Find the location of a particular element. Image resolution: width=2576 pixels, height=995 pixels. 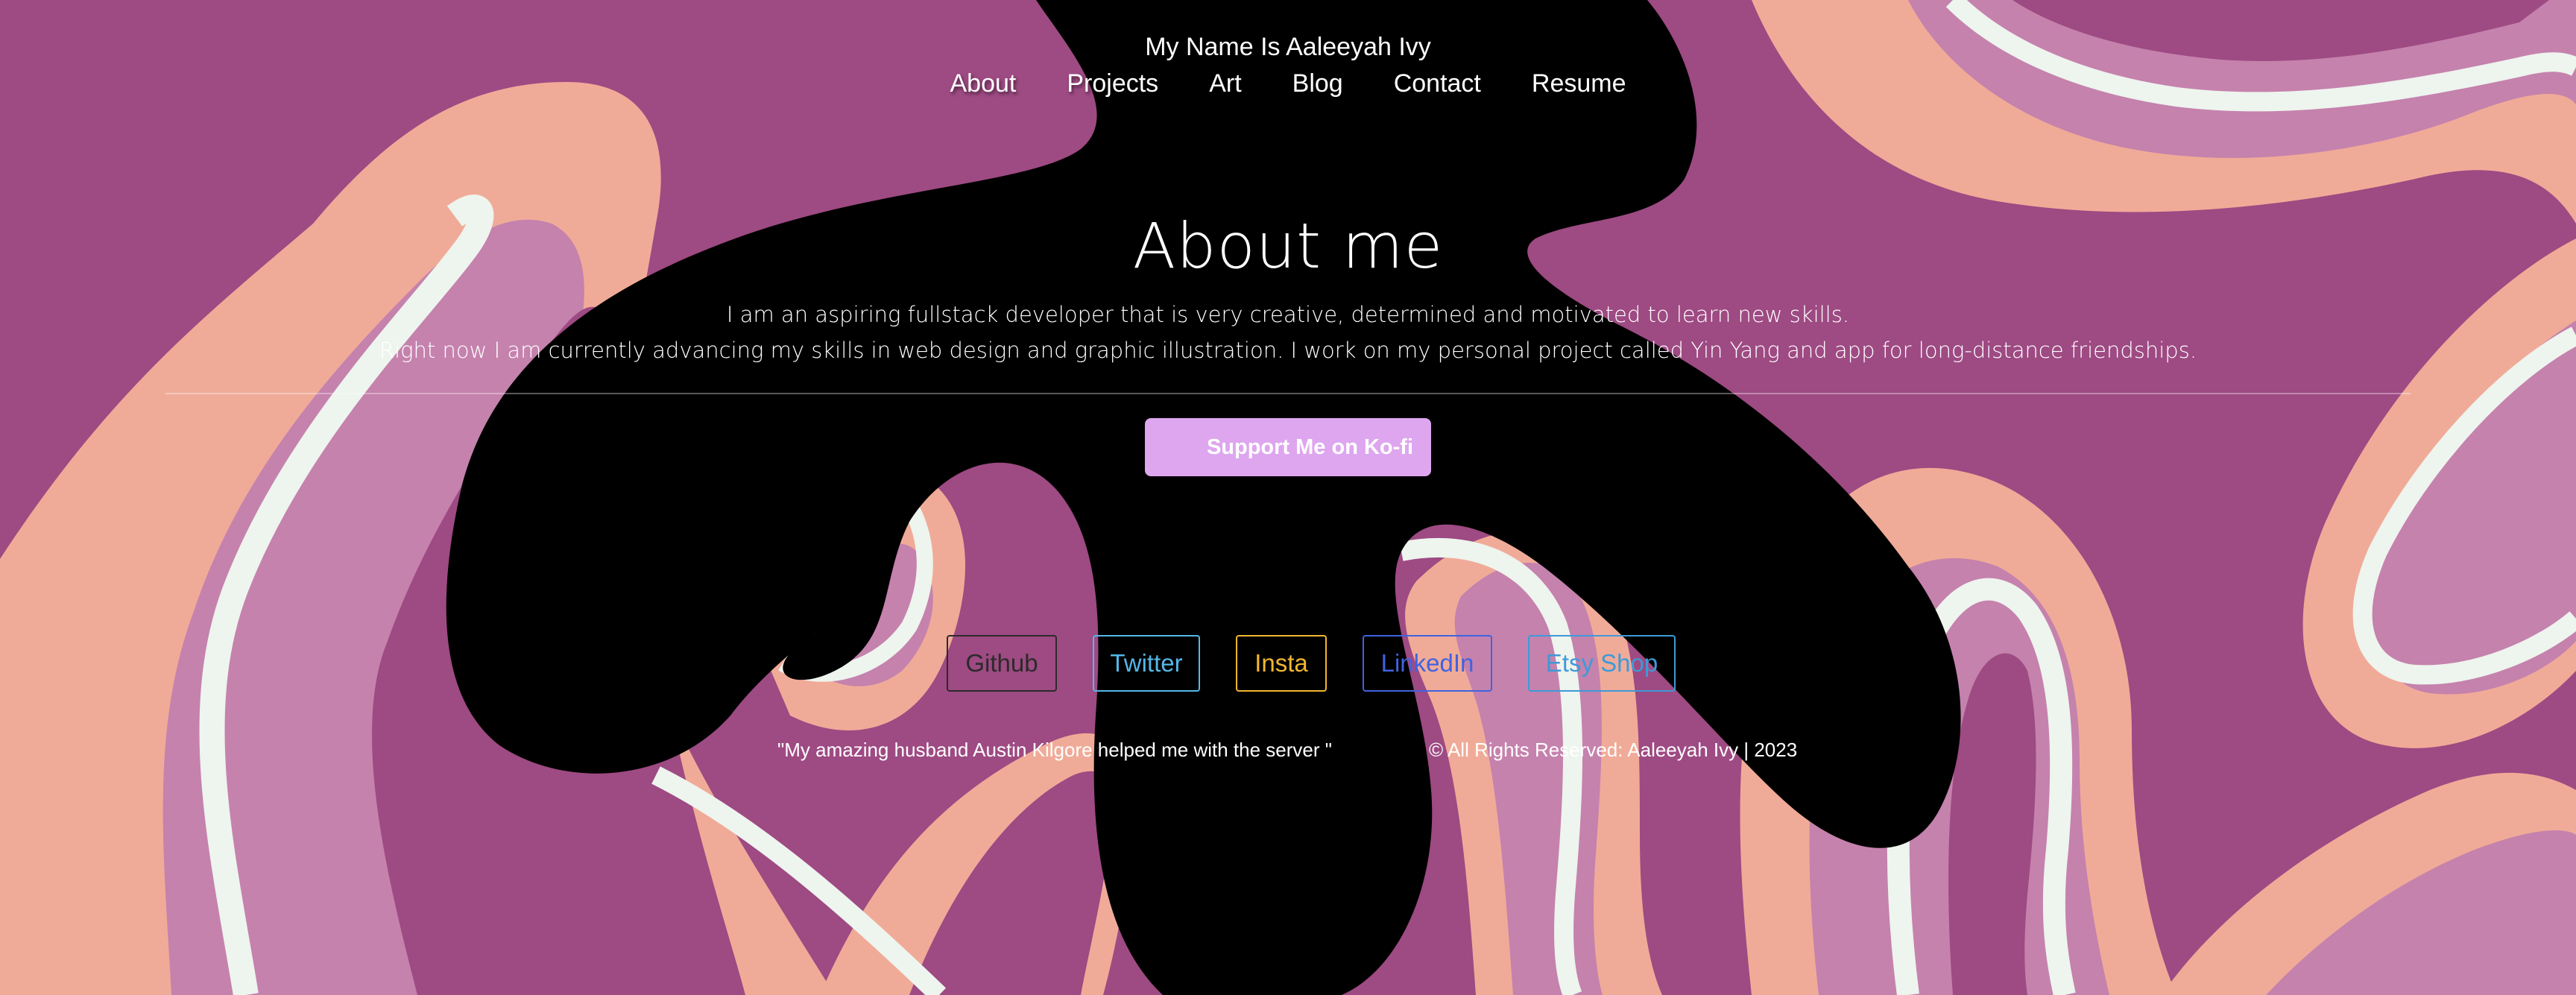

site-title: My Name Is Aaleeyah Ivy is located at coordinates (1288, 47).